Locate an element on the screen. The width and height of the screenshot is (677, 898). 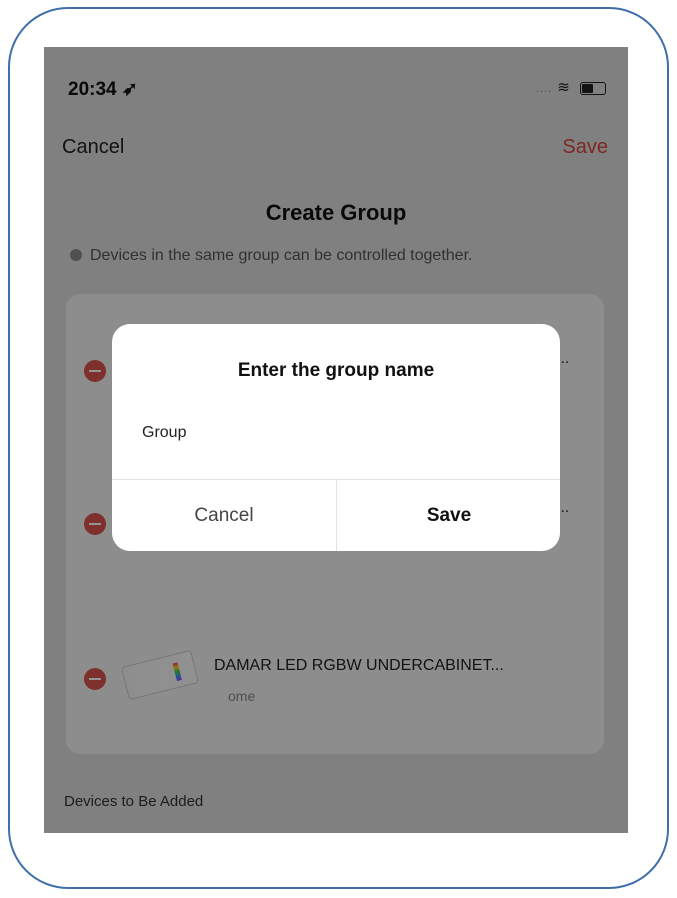
dialog-title: Enter the group name is located at coordinates (336, 370).